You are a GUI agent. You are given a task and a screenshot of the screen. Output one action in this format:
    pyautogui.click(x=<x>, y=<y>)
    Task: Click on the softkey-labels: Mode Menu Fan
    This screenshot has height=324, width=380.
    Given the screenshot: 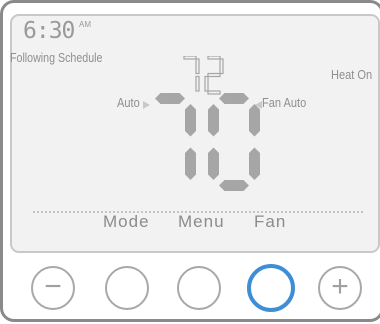 What is the action you would take?
    pyautogui.click(x=190, y=224)
    